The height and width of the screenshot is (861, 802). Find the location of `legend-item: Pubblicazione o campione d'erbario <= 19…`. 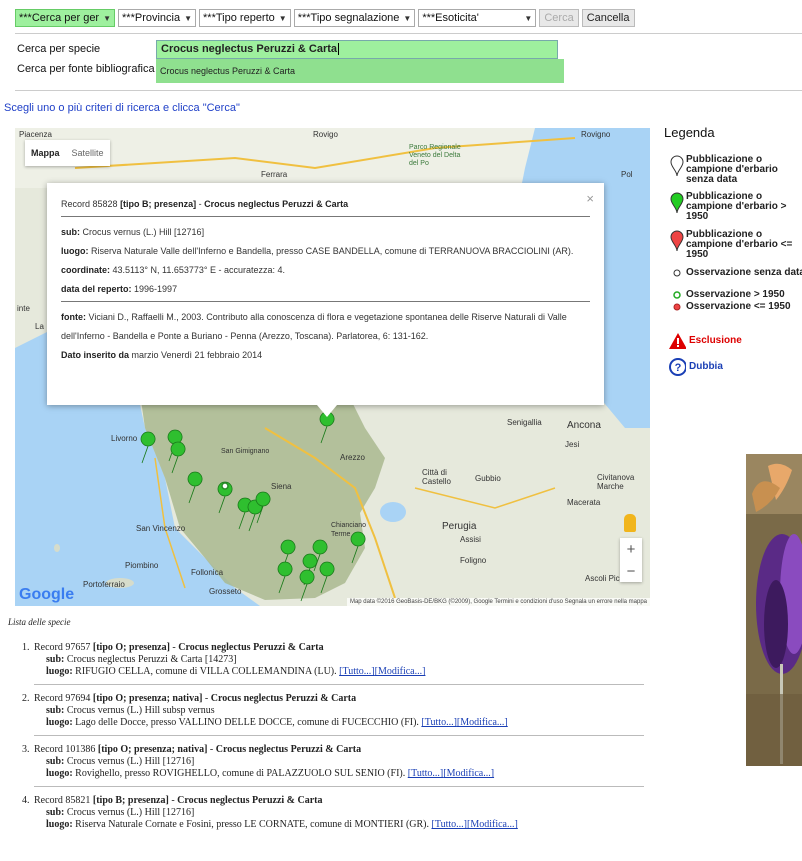

legend-item: Pubblicazione o campione d'erbario <= 19… is located at coordinates (735, 245).